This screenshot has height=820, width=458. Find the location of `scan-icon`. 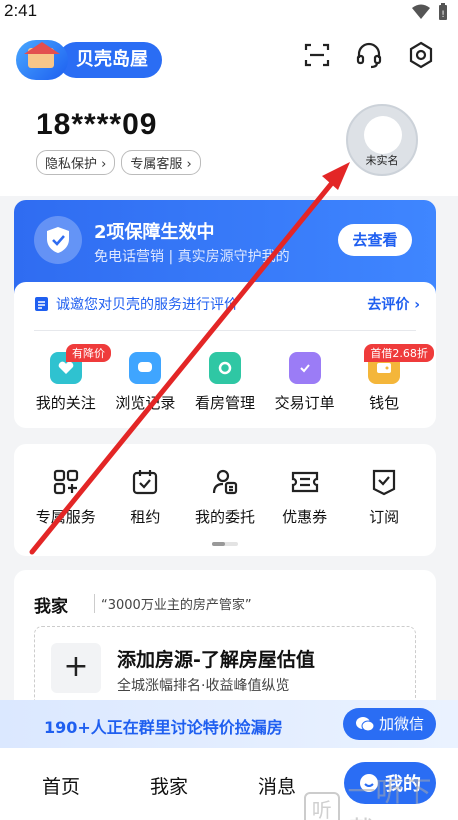

scan-icon is located at coordinates (317, 55).